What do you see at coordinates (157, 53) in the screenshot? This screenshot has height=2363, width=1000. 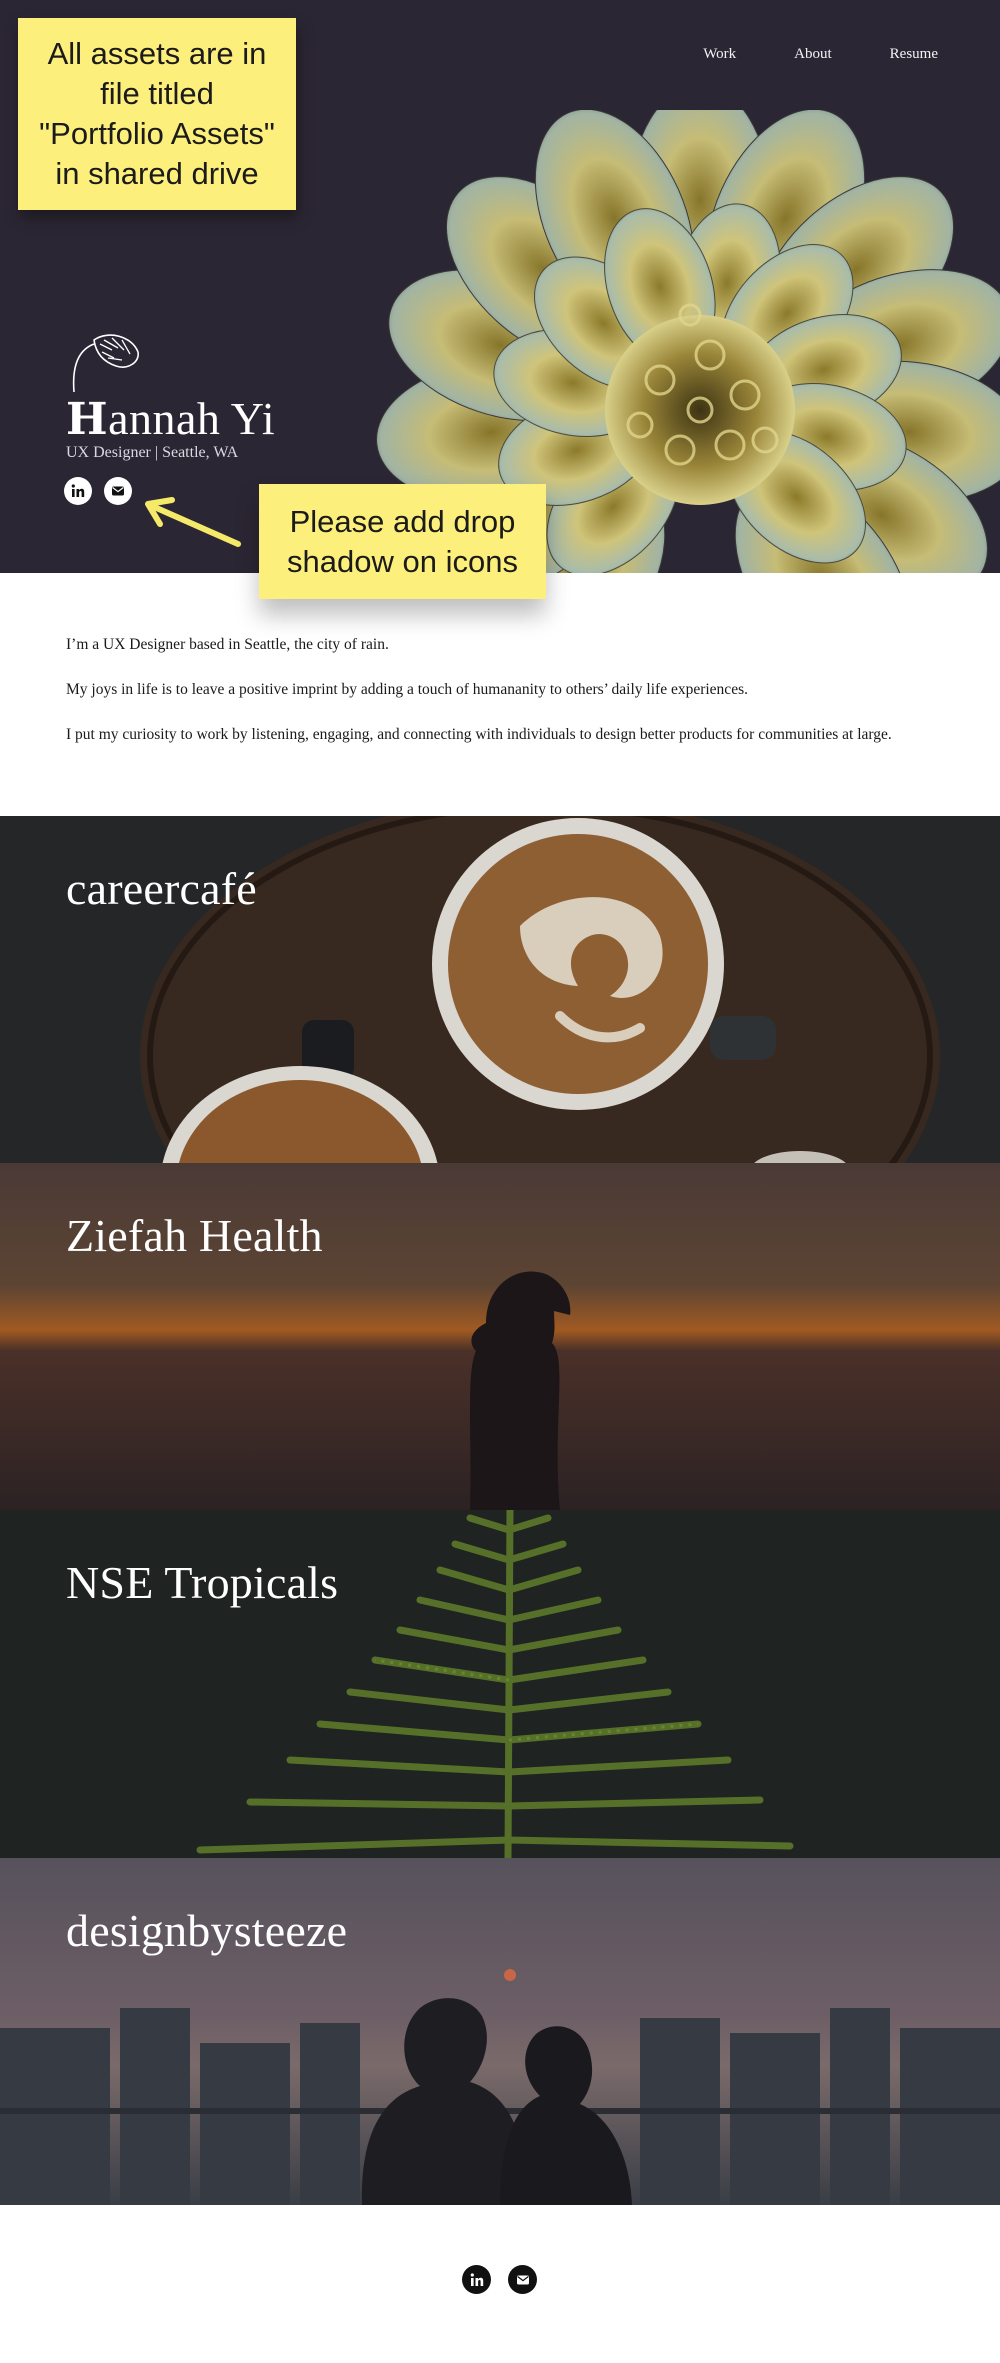 I see `sticky-note-assets-line: All assets are in` at bounding box center [157, 53].